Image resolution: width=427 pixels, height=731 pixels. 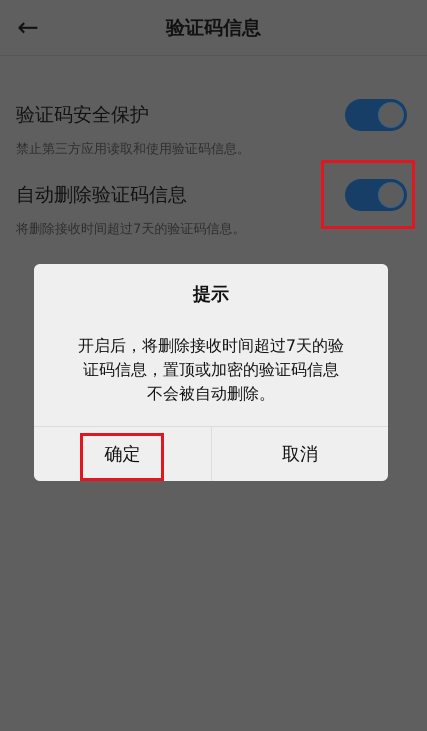 I want to click on dialog-button: 取消, so click(x=300, y=454).